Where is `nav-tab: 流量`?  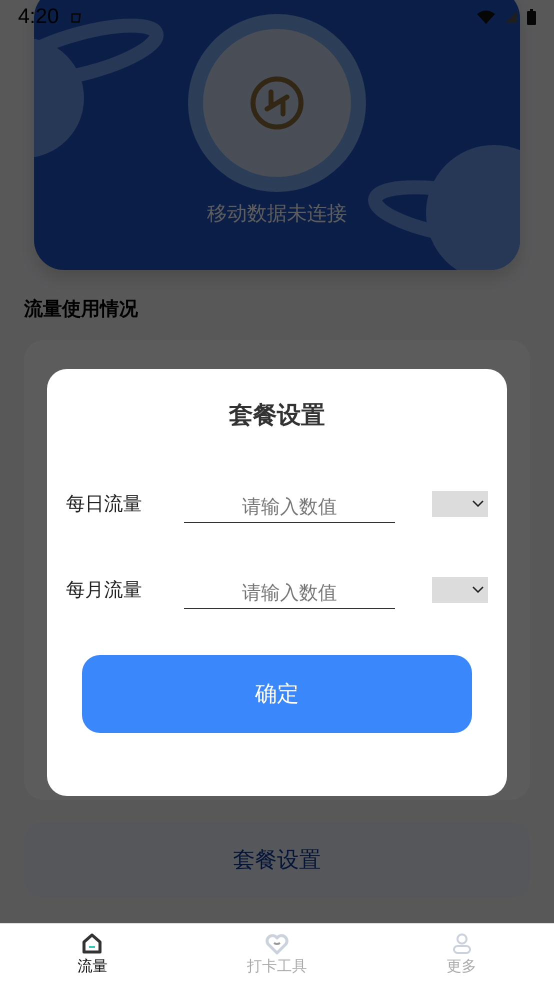
nav-tab: 流量 is located at coordinates (92, 954).